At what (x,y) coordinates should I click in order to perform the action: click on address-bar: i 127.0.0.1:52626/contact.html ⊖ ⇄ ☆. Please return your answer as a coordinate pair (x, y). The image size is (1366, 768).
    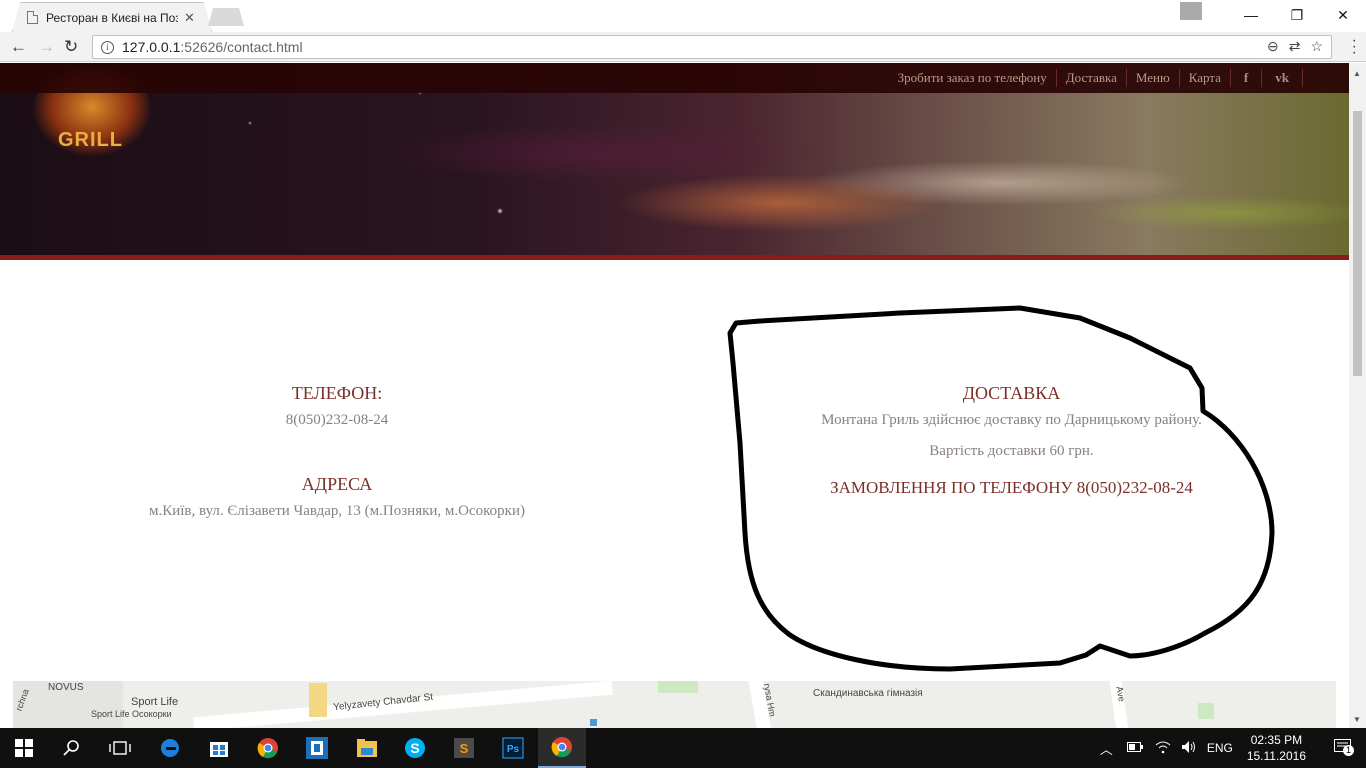
    Looking at the image, I should click on (712, 47).